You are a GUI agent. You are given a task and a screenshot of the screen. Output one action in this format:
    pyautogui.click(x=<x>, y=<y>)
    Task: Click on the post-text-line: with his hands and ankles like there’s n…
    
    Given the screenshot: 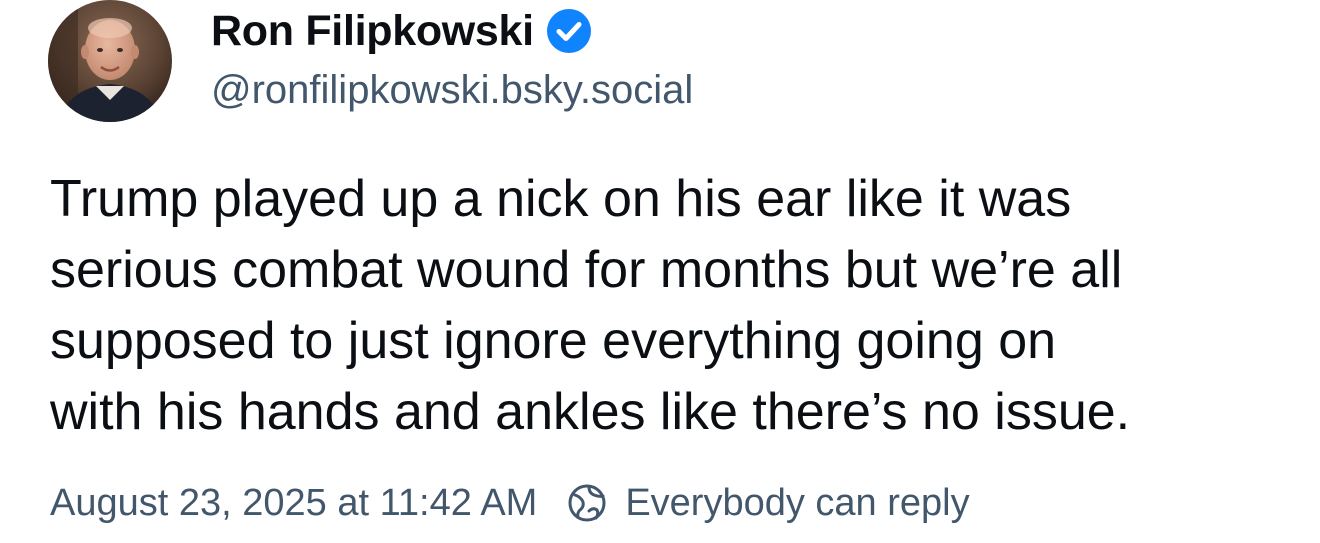 What is the action you would take?
    pyautogui.click(x=590, y=412)
    